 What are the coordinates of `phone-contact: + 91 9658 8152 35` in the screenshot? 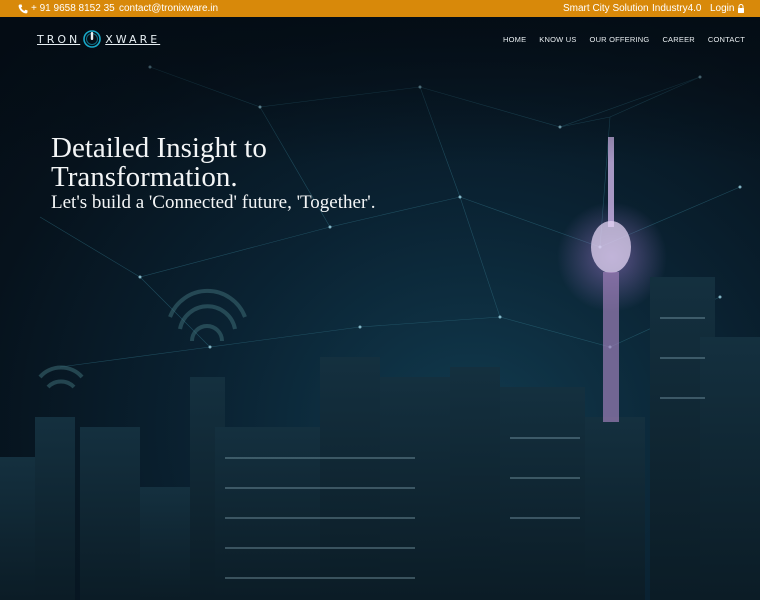 It's located at (66, 8).